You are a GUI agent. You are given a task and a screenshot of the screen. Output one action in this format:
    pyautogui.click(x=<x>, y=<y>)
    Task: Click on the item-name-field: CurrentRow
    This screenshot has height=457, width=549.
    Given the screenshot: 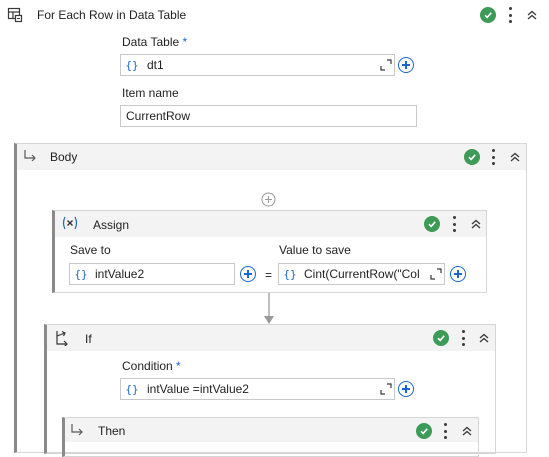 What is the action you would take?
    pyautogui.click(x=268, y=116)
    